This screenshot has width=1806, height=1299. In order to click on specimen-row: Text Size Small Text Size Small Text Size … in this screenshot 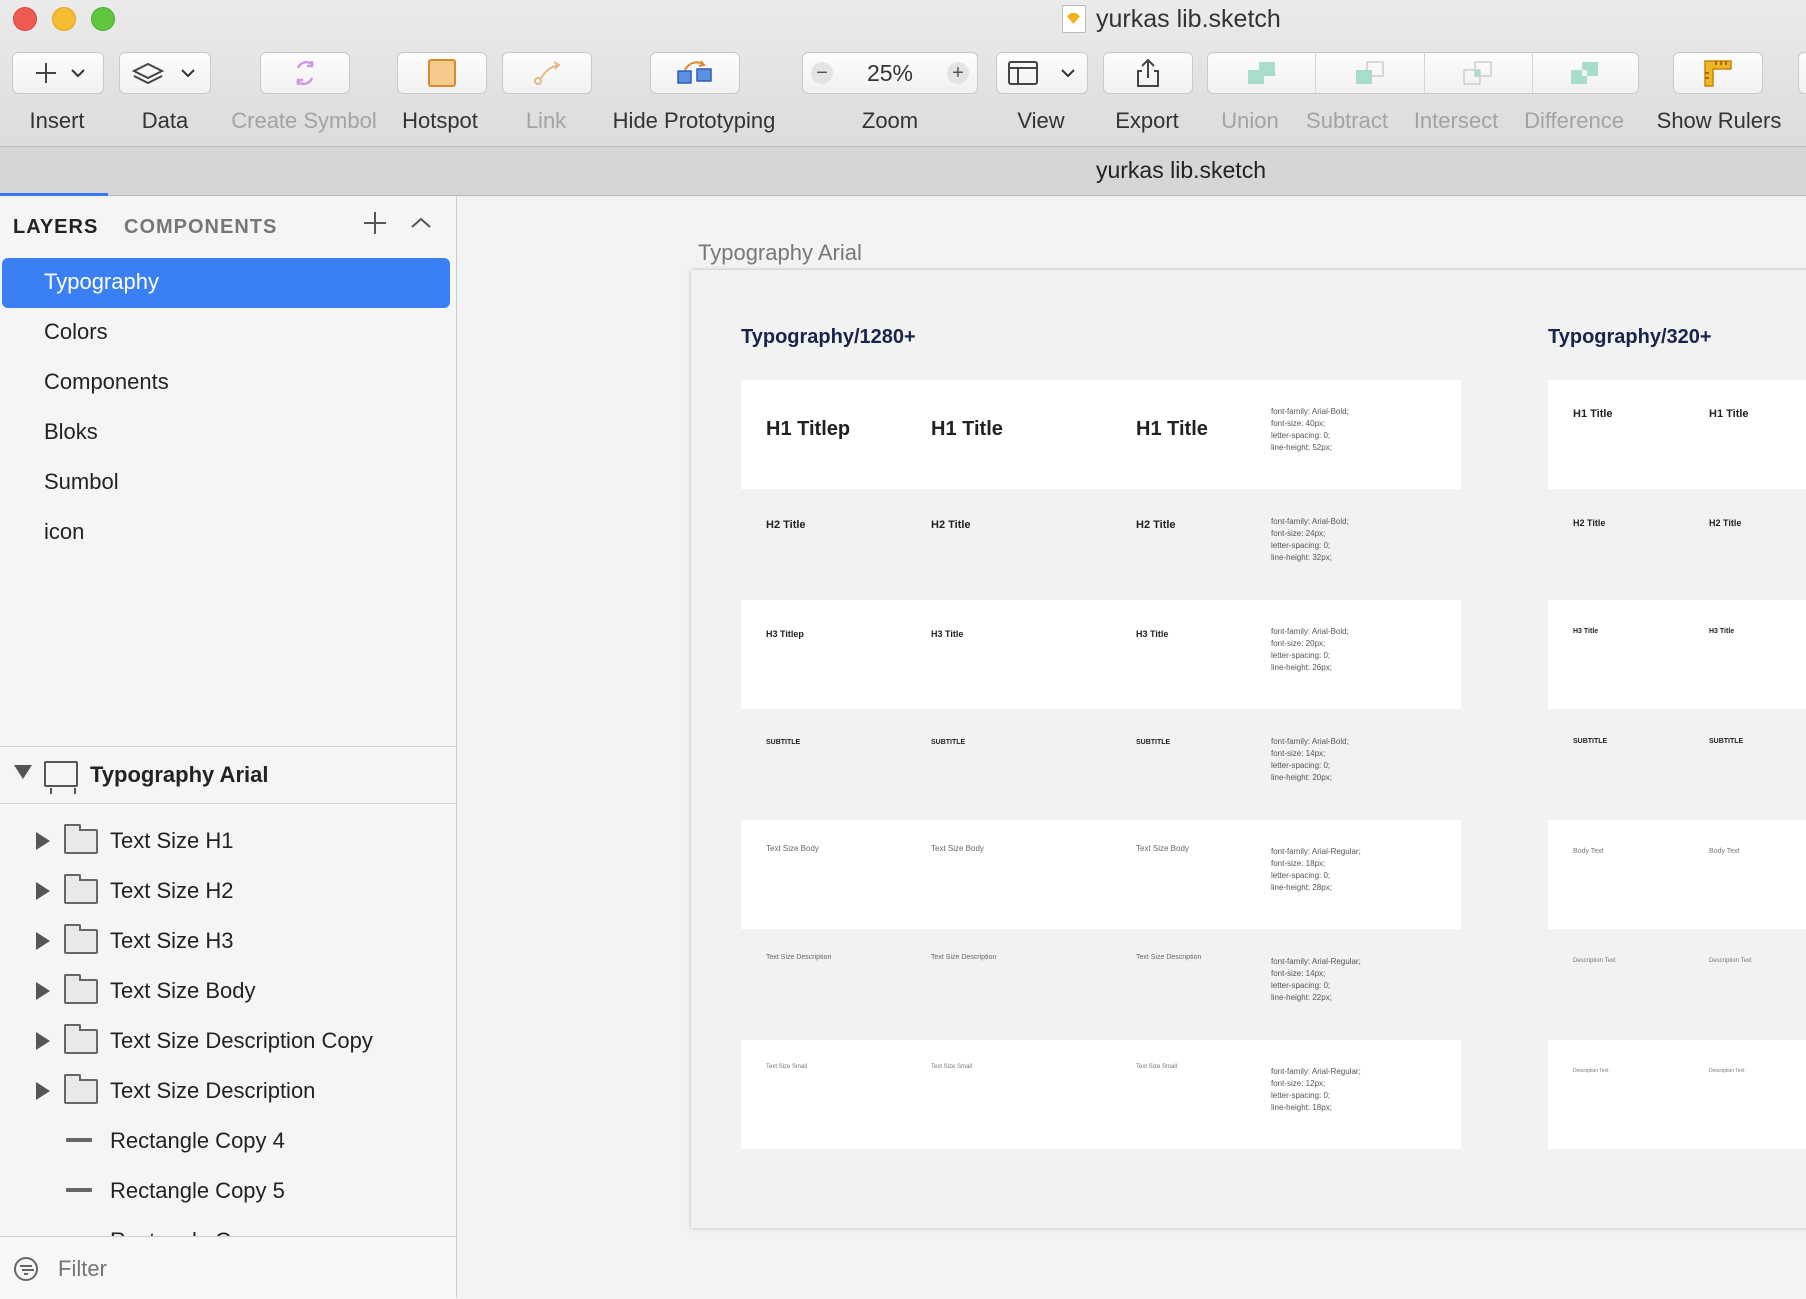, I will do `click(1101, 1094)`.